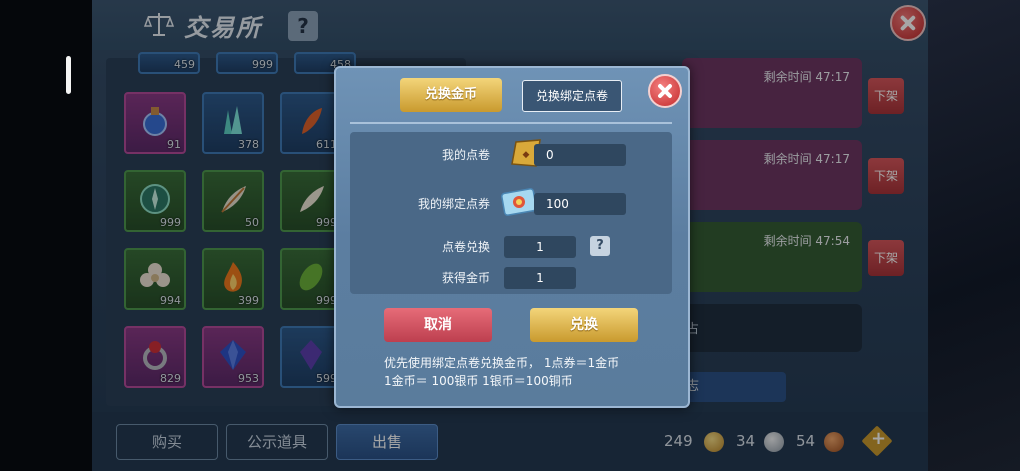  What do you see at coordinates (580, 204) in the screenshot?
I see `my-bound-field: 100` at bounding box center [580, 204].